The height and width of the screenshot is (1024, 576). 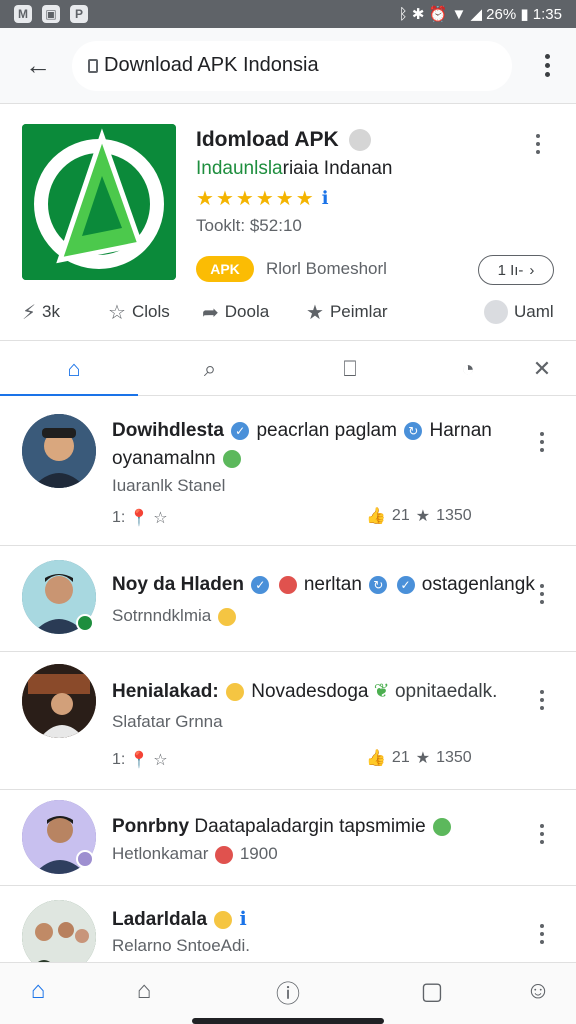 I want to click on post-subtitle: Iuaranlk Stanel, so click(x=169, y=485).